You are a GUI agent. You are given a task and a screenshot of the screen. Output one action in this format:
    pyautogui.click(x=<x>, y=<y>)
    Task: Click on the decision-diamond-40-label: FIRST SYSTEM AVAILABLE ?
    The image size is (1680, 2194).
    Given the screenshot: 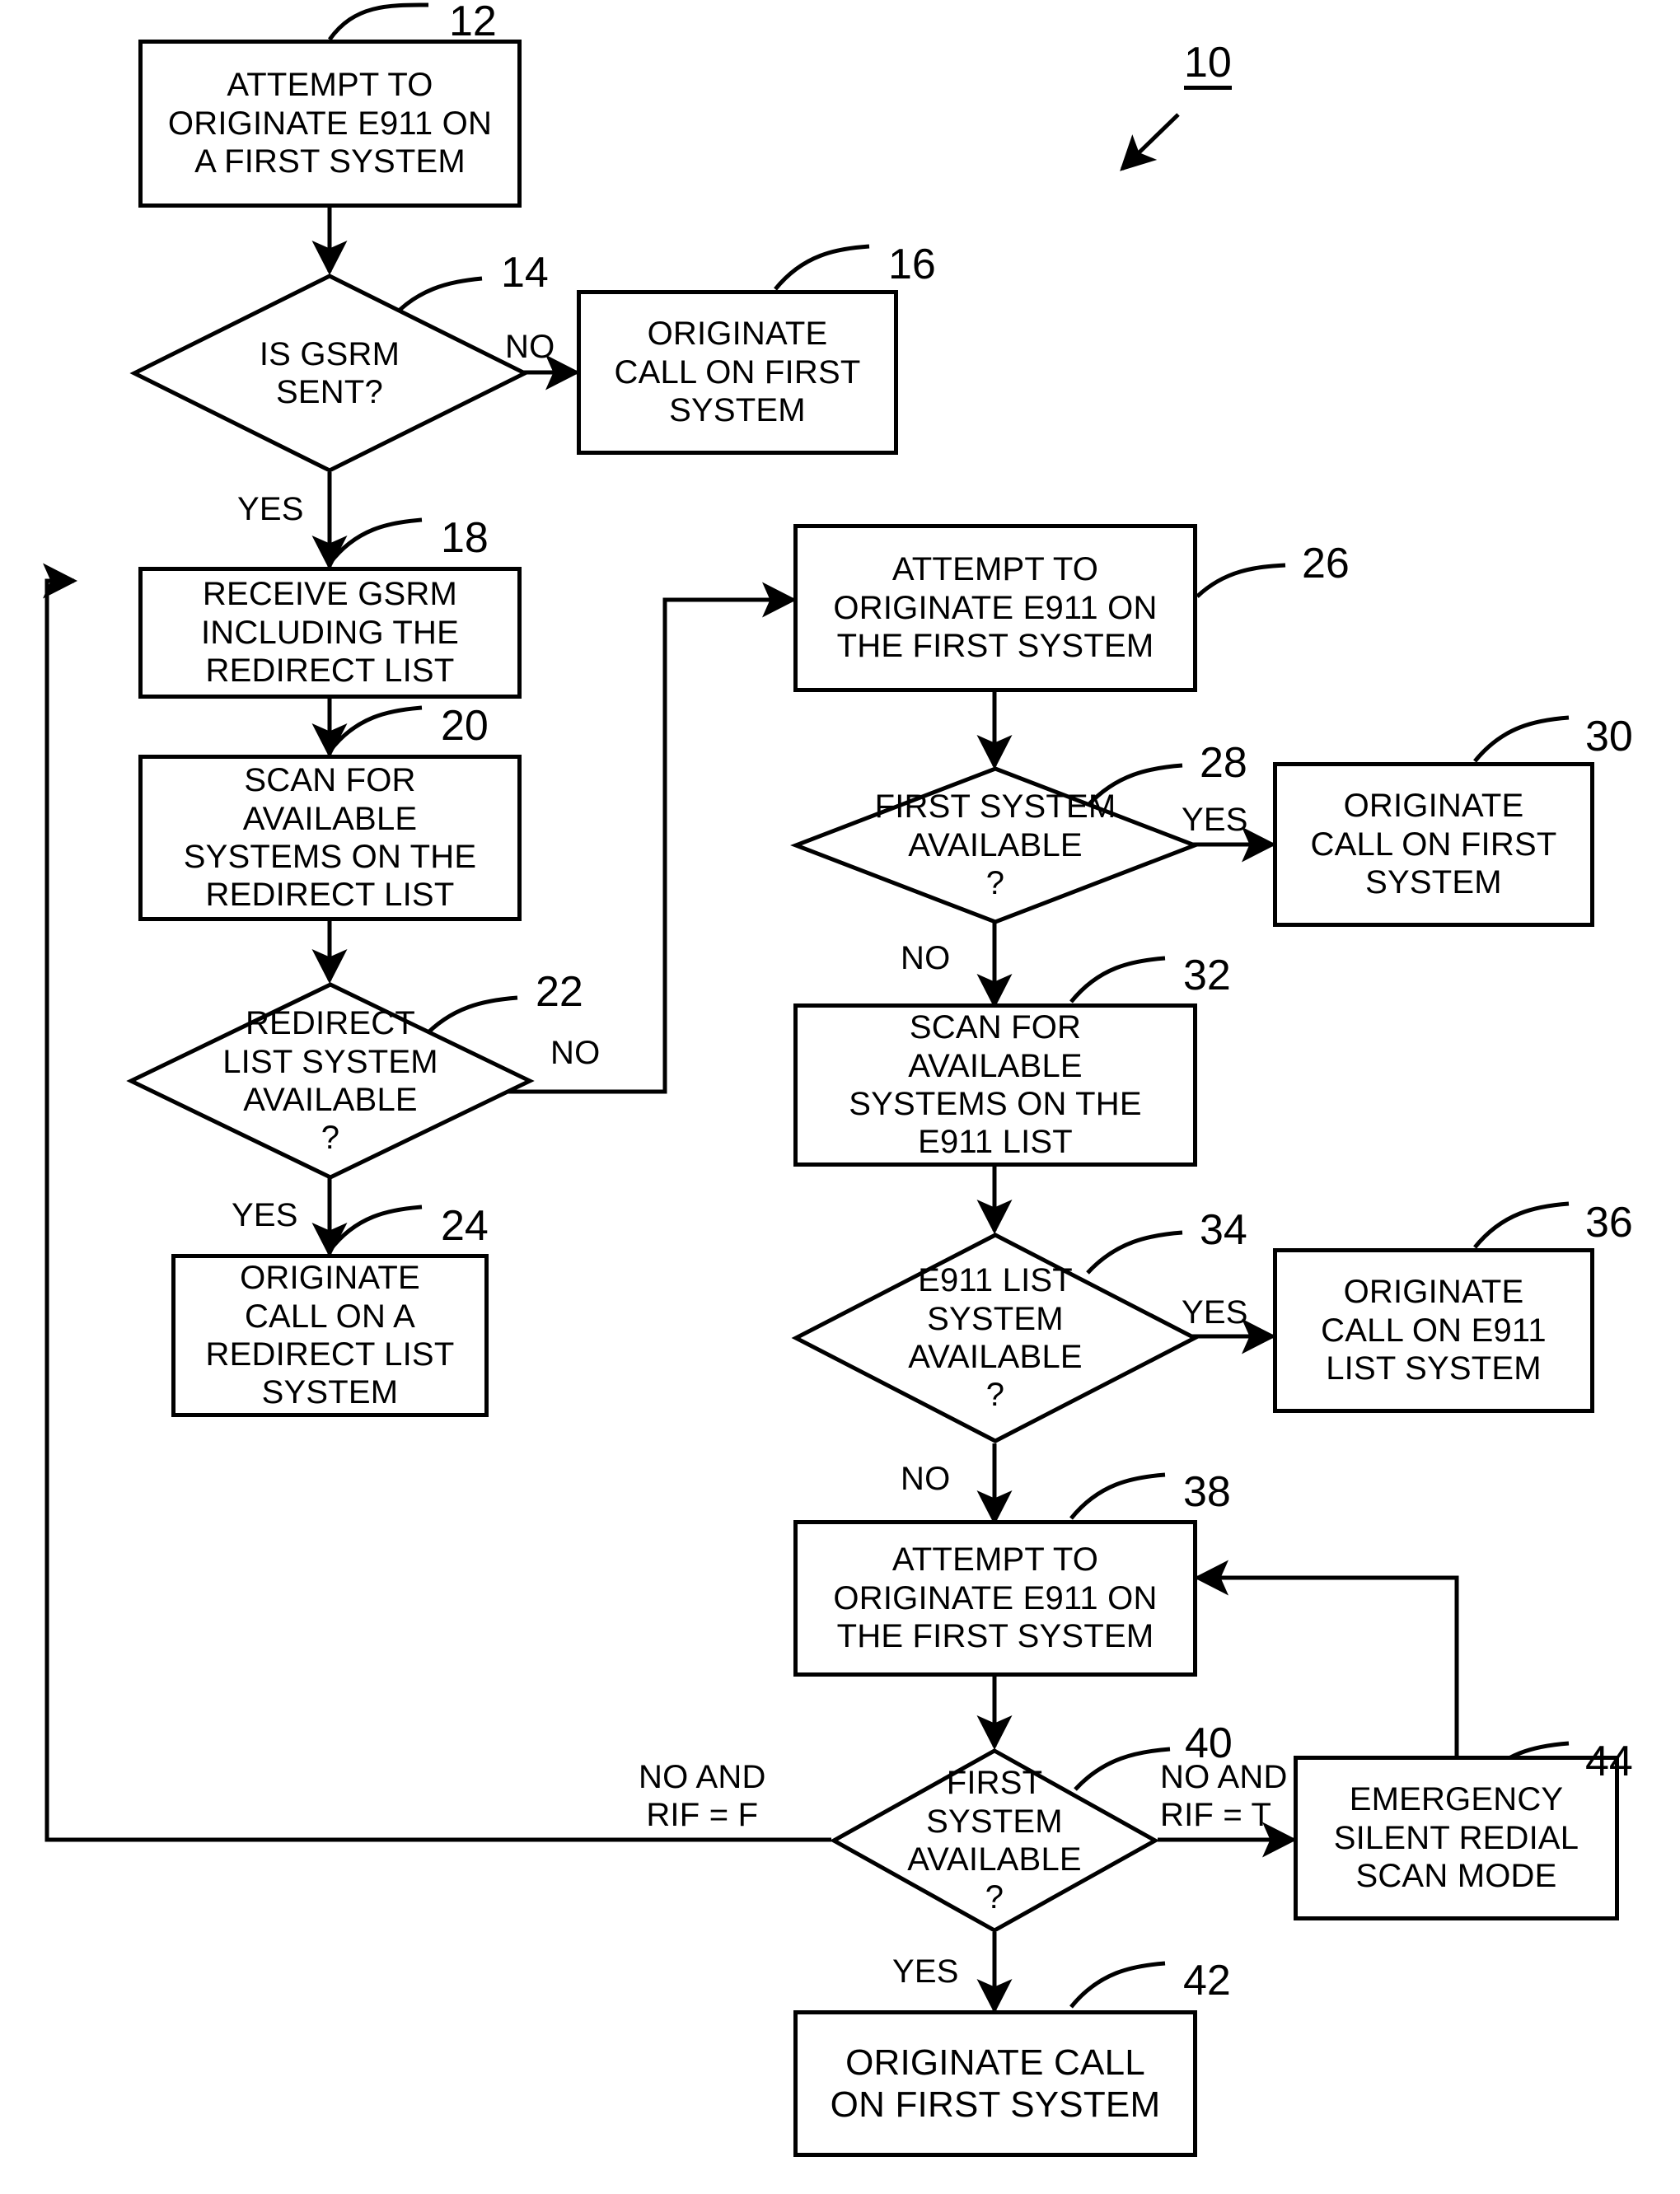 What is the action you would take?
    pyautogui.click(x=994, y=1840)
    